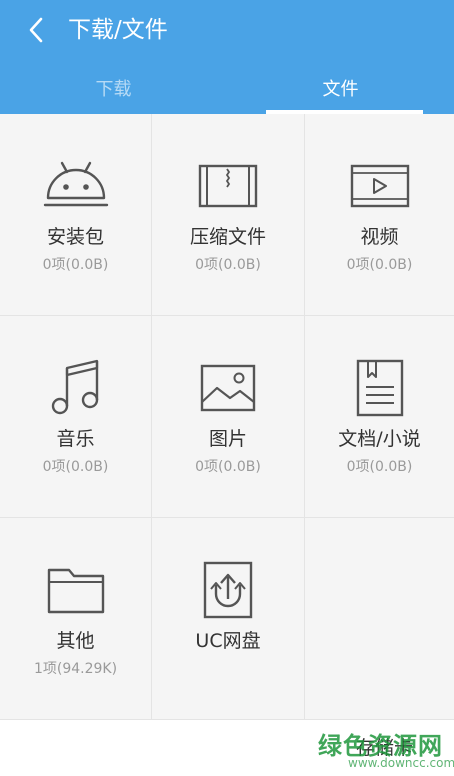  I want to click on document-icon, so click(379, 388).